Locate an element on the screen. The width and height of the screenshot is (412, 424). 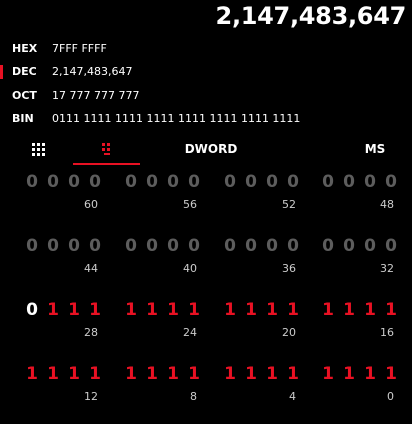
bit-position-label: 48 is located at coordinates (387, 204).